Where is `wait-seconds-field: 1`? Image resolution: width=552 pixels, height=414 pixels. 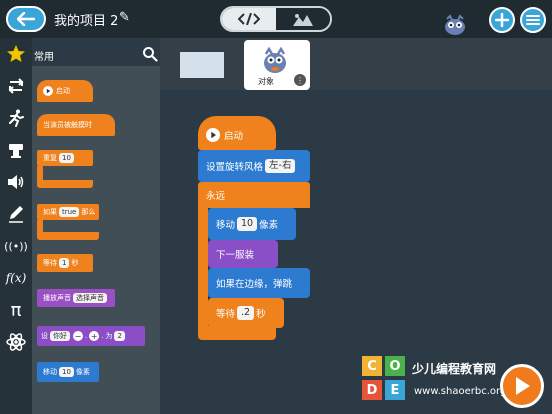
wait-seconds-field: 1 is located at coordinates (64, 263).